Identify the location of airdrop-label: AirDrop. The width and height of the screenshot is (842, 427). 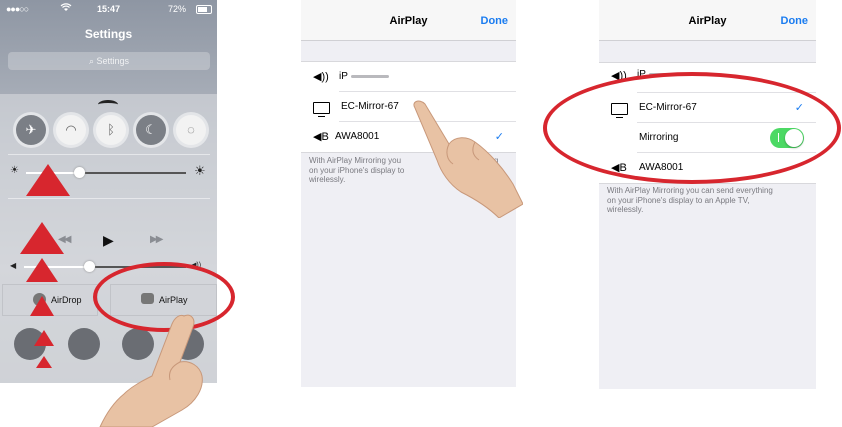
(66, 300).